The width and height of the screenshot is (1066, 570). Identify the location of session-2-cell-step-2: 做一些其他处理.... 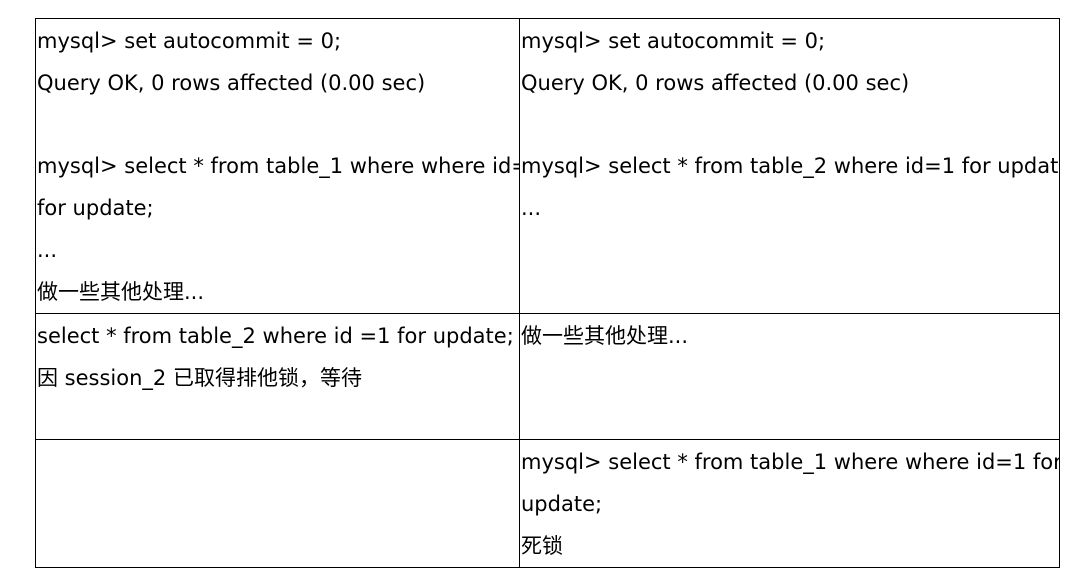
(789, 376).